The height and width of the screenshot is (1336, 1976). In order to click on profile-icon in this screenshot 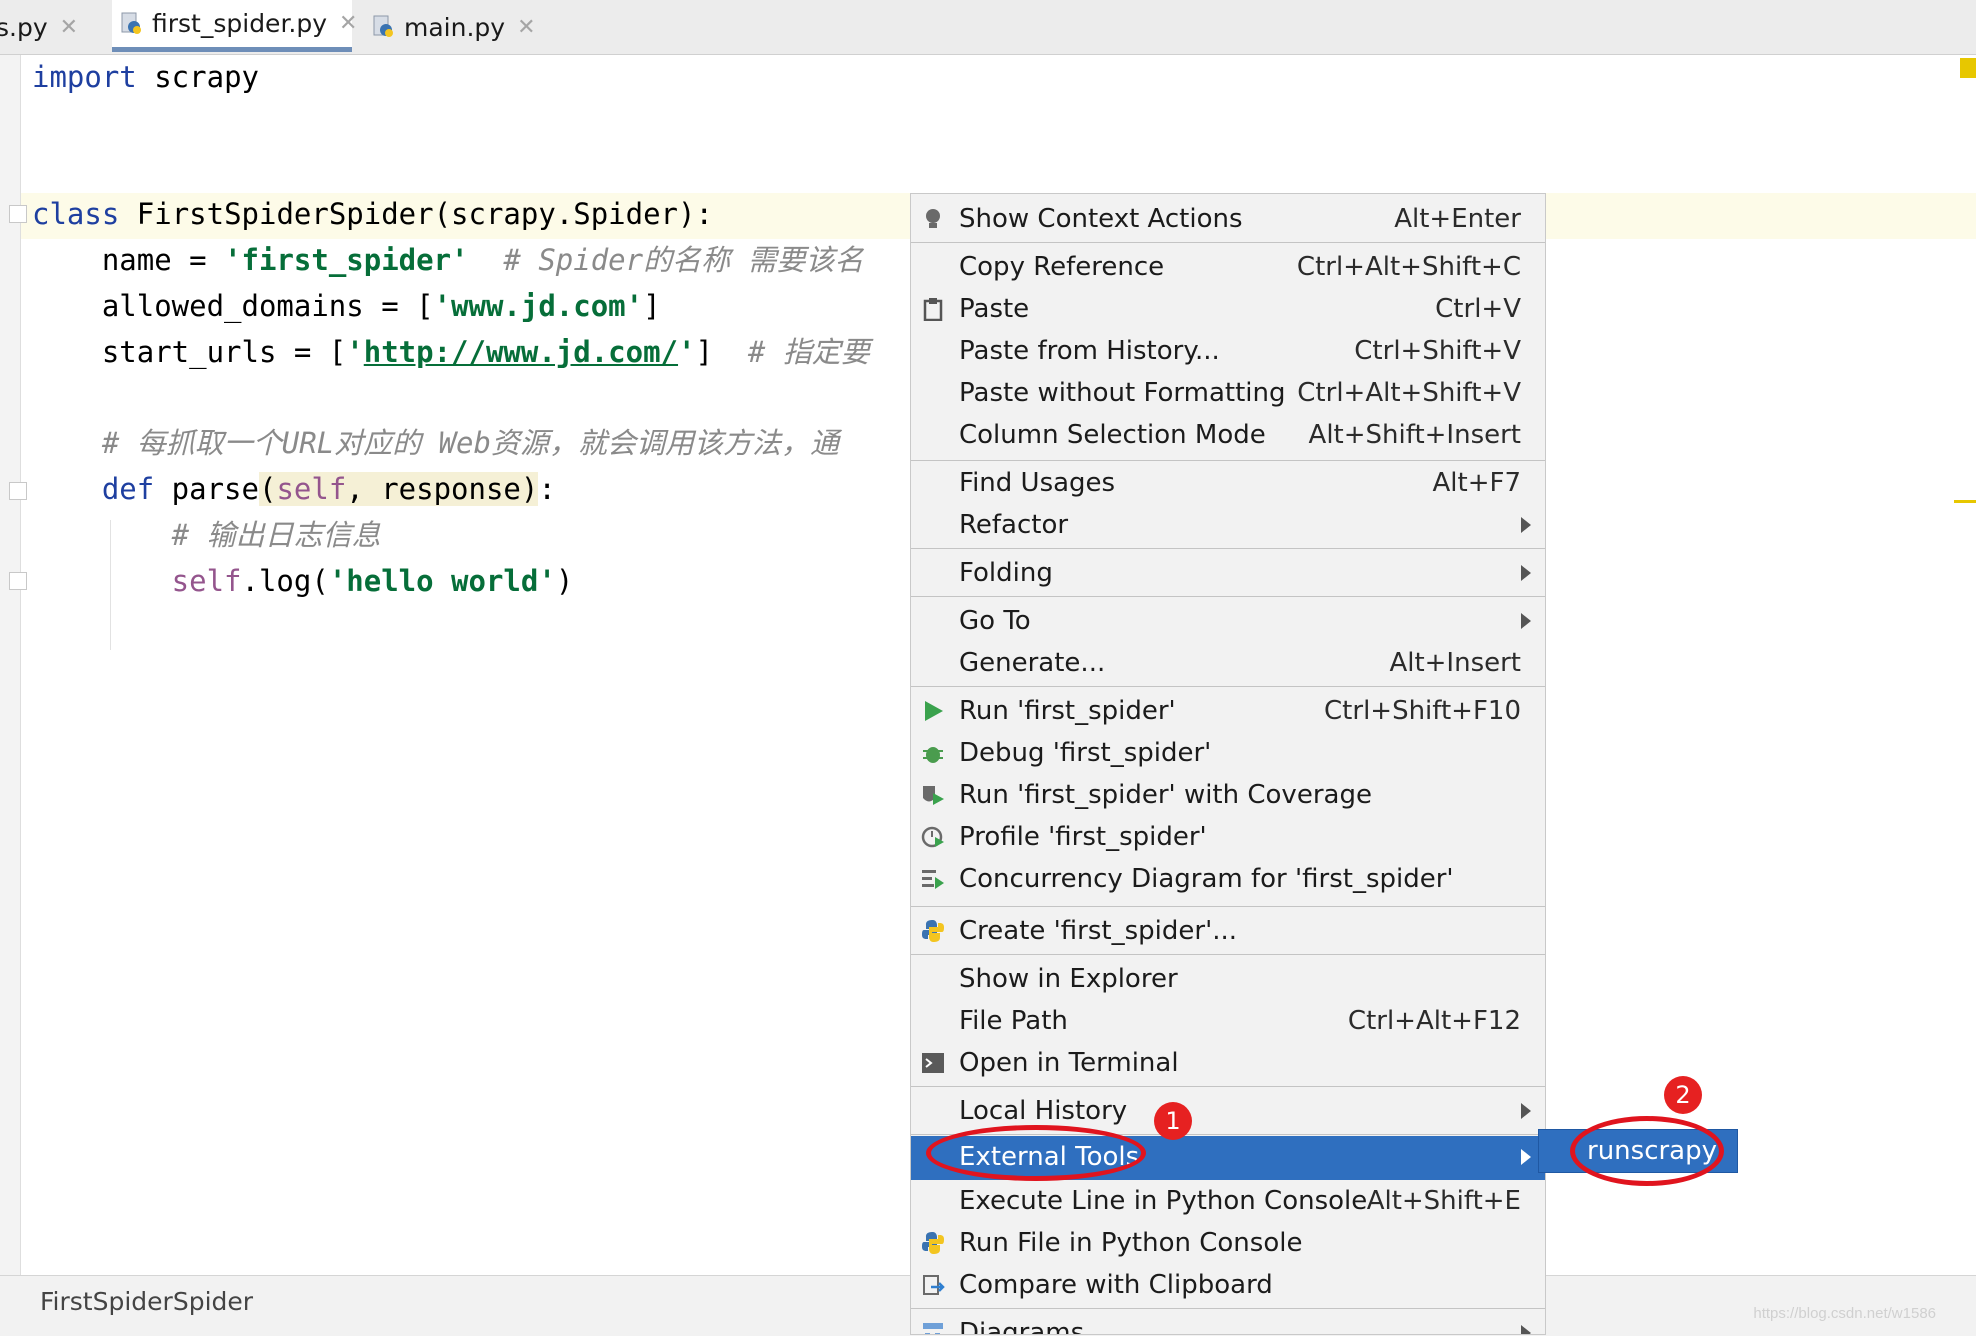, I will do `click(933, 837)`.